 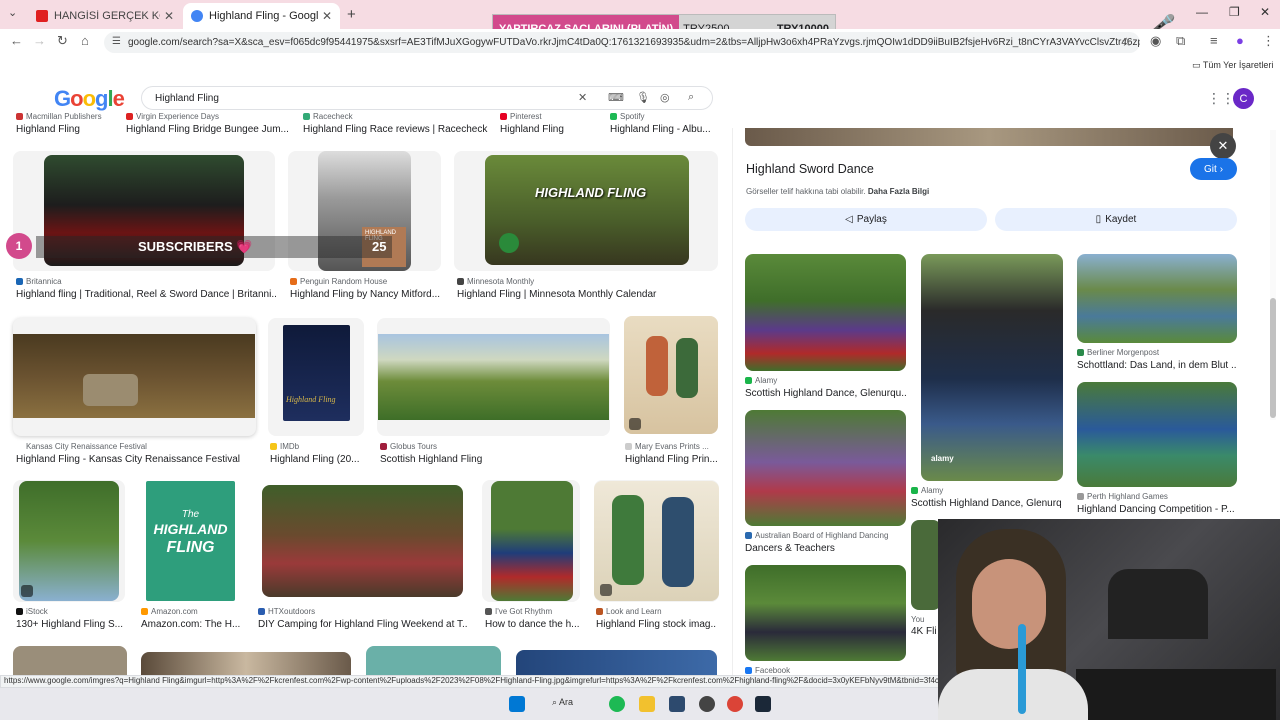 I want to click on related-image-piper: alamy, so click(x=992, y=367).